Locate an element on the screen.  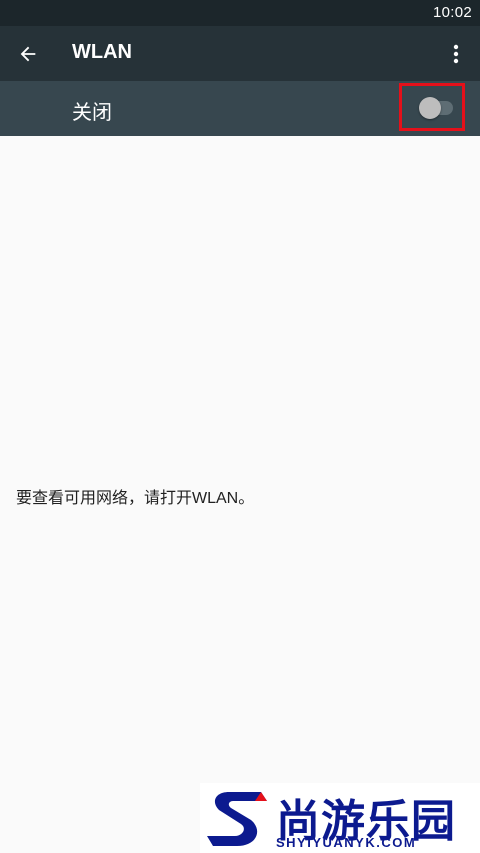
back-button is located at coordinates (28, 54).